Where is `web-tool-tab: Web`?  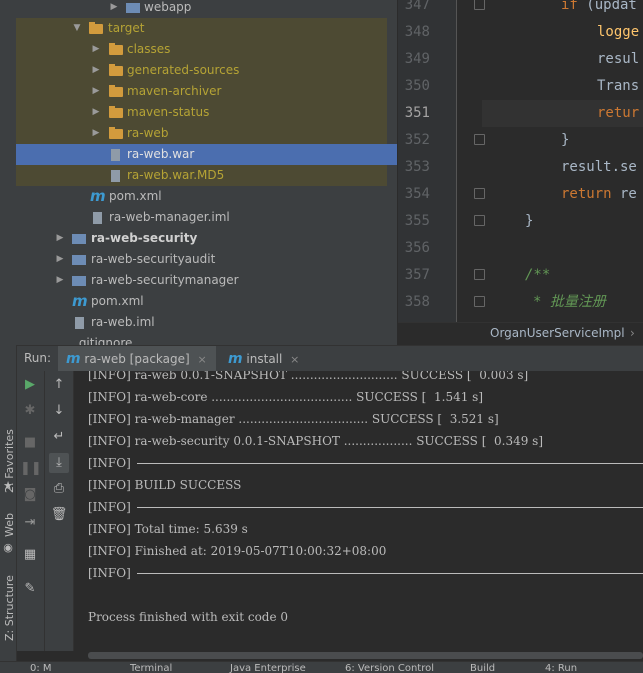 web-tool-tab: Web is located at coordinates (8, 525).